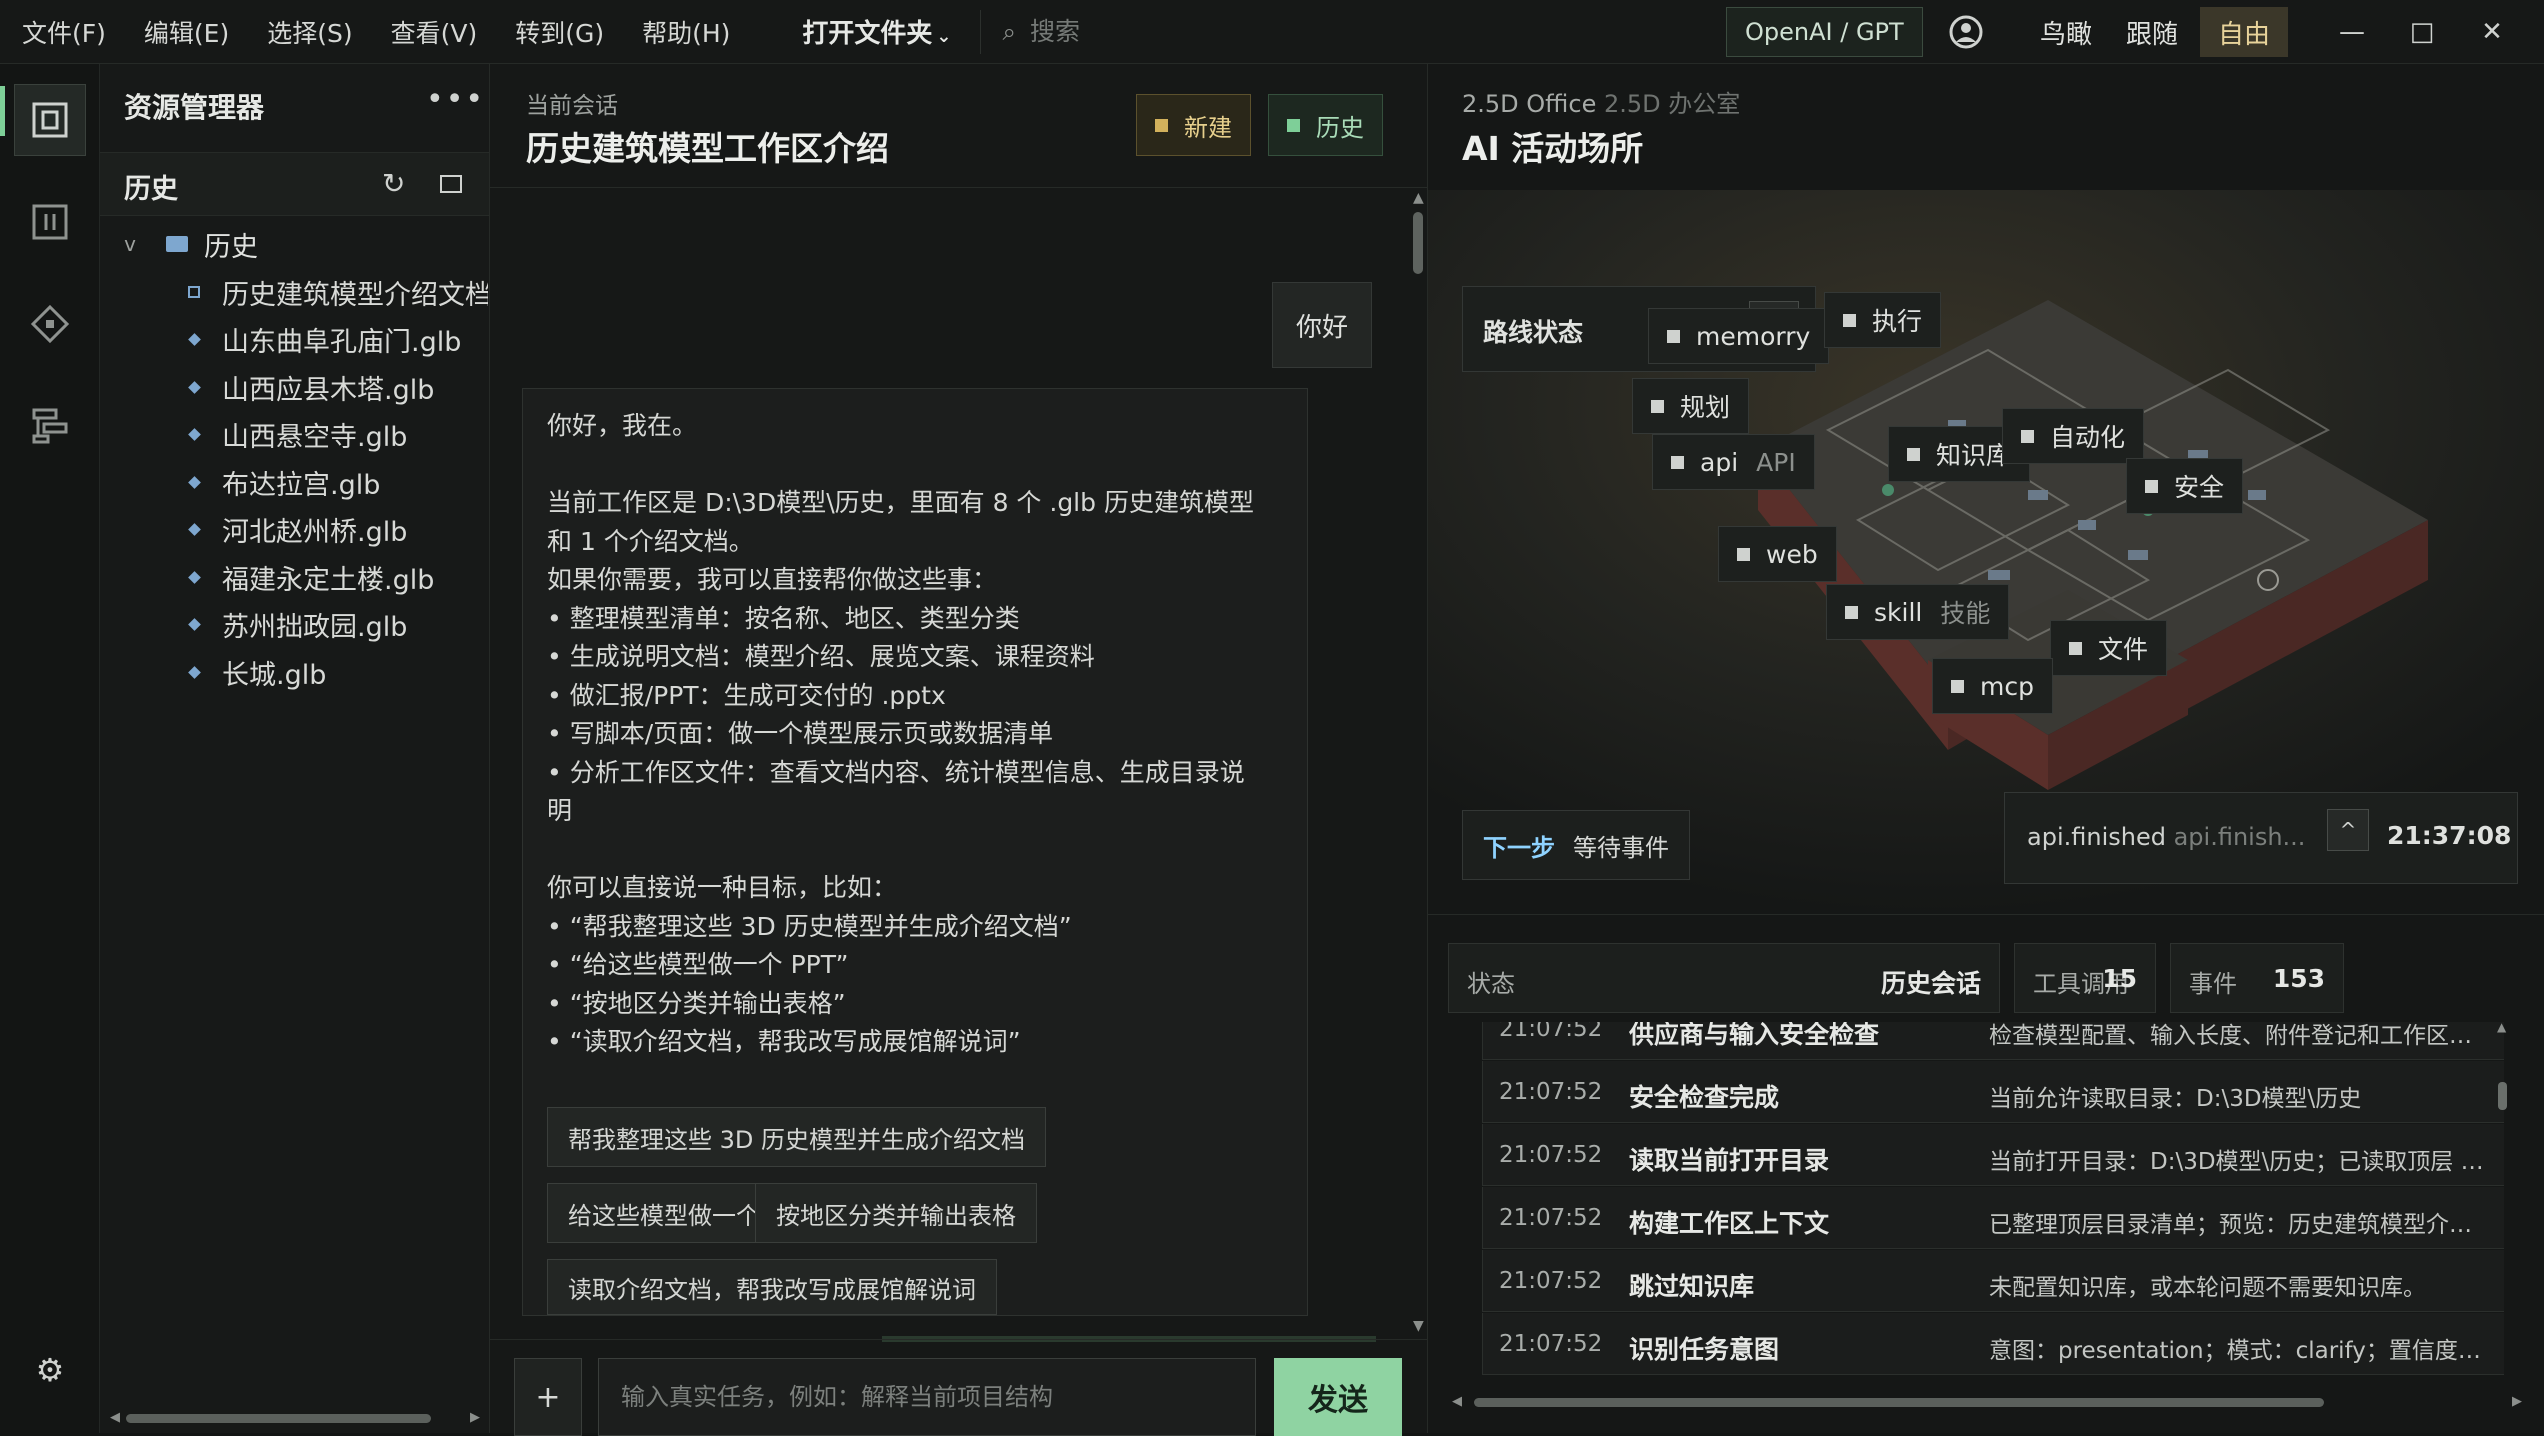 The width and height of the screenshot is (2544, 1436). Describe the element at coordinates (900, 502) in the screenshot. I see `assistant-text-line: 当前工作区是 D:\3D模型\历史，里面有 8 个 .glb 历史建筑模型` at that location.